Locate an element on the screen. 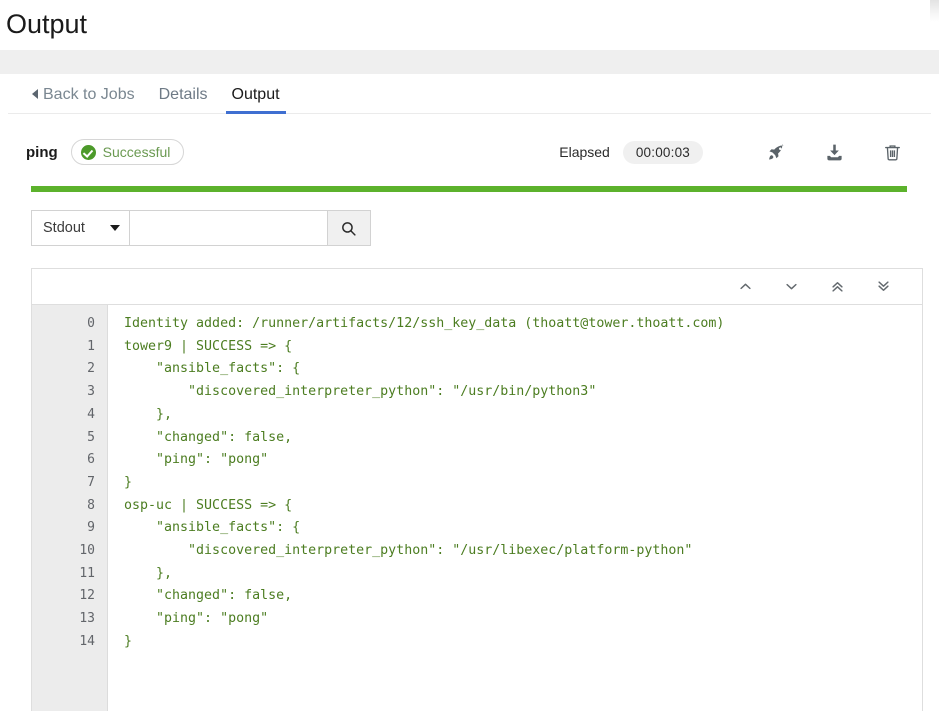 Image resolution: width=939 pixels, height=711 pixels. scroll-down-icon is located at coordinates (791, 287).